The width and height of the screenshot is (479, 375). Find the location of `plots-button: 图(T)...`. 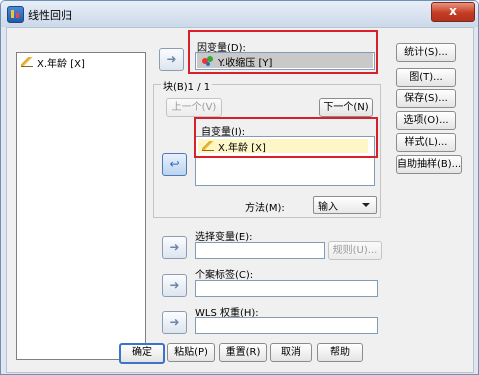

plots-button: 图(T)... is located at coordinates (426, 77).